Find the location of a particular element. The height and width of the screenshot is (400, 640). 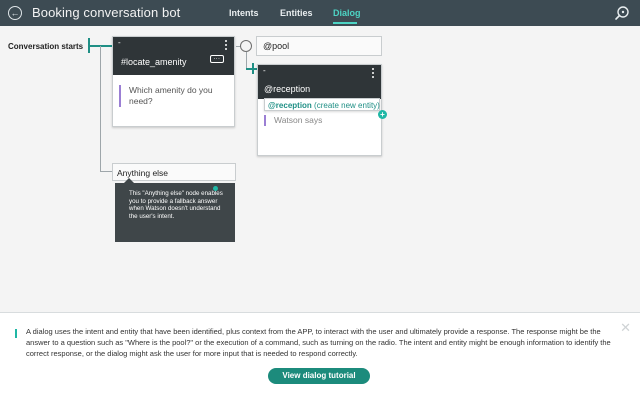

entity-suggestion: @reception (create new entity) is located at coordinates (322, 104).